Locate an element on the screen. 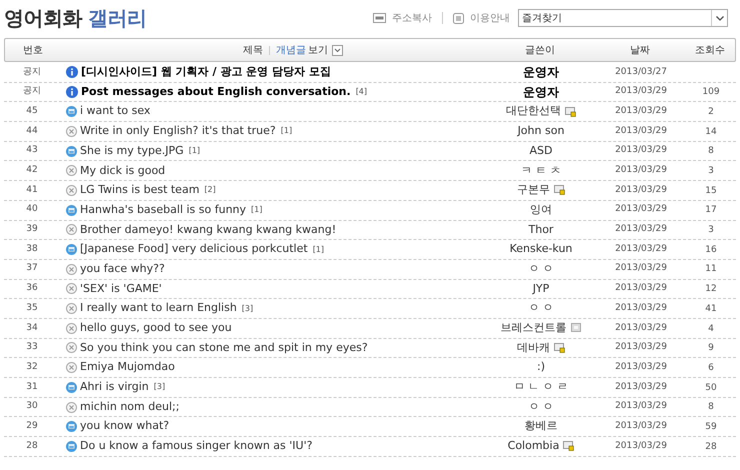 Image resolution: width=740 pixels, height=470 pixels. post-title: Brother dameyo! kwang kwang kwang kwang! is located at coordinates (208, 230).